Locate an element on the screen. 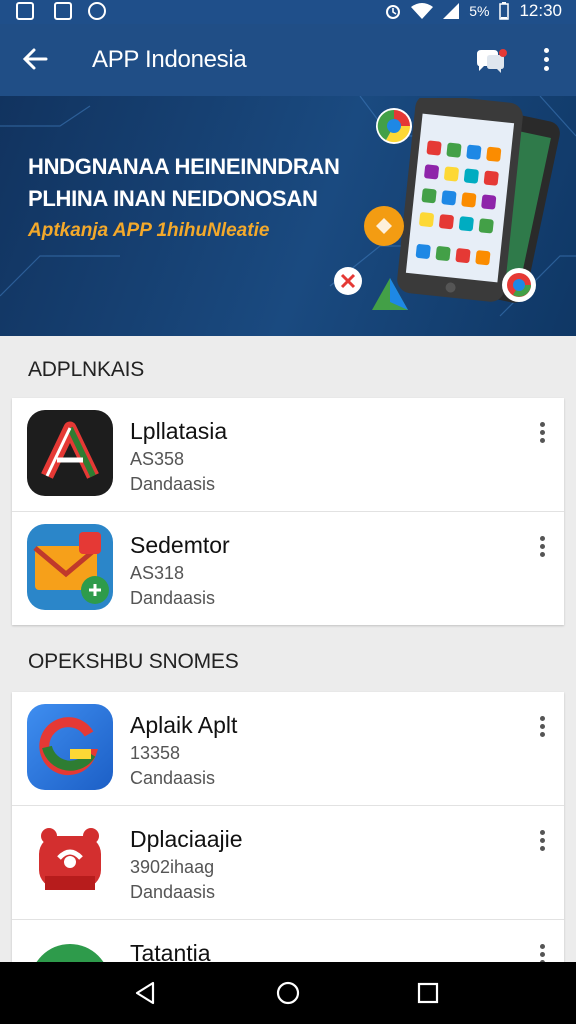 This screenshot has width=576, height=1024. app-name: Lpllatasia is located at coordinates (179, 431).